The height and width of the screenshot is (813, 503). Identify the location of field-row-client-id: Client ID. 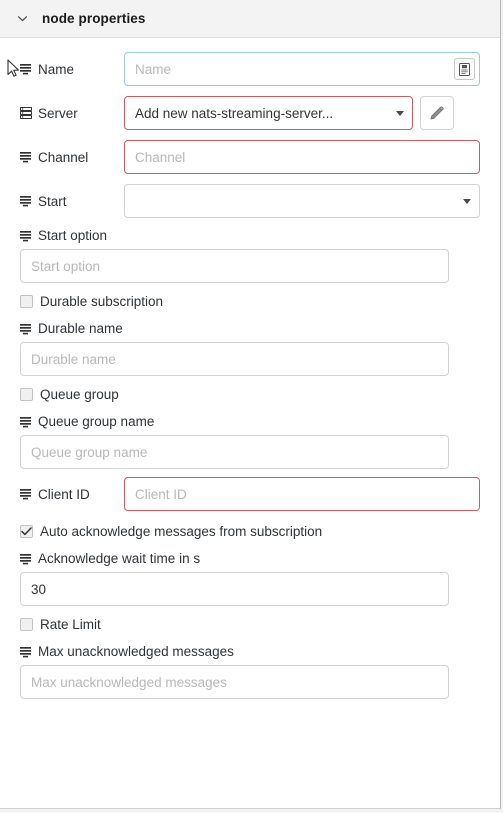
(250, 494).